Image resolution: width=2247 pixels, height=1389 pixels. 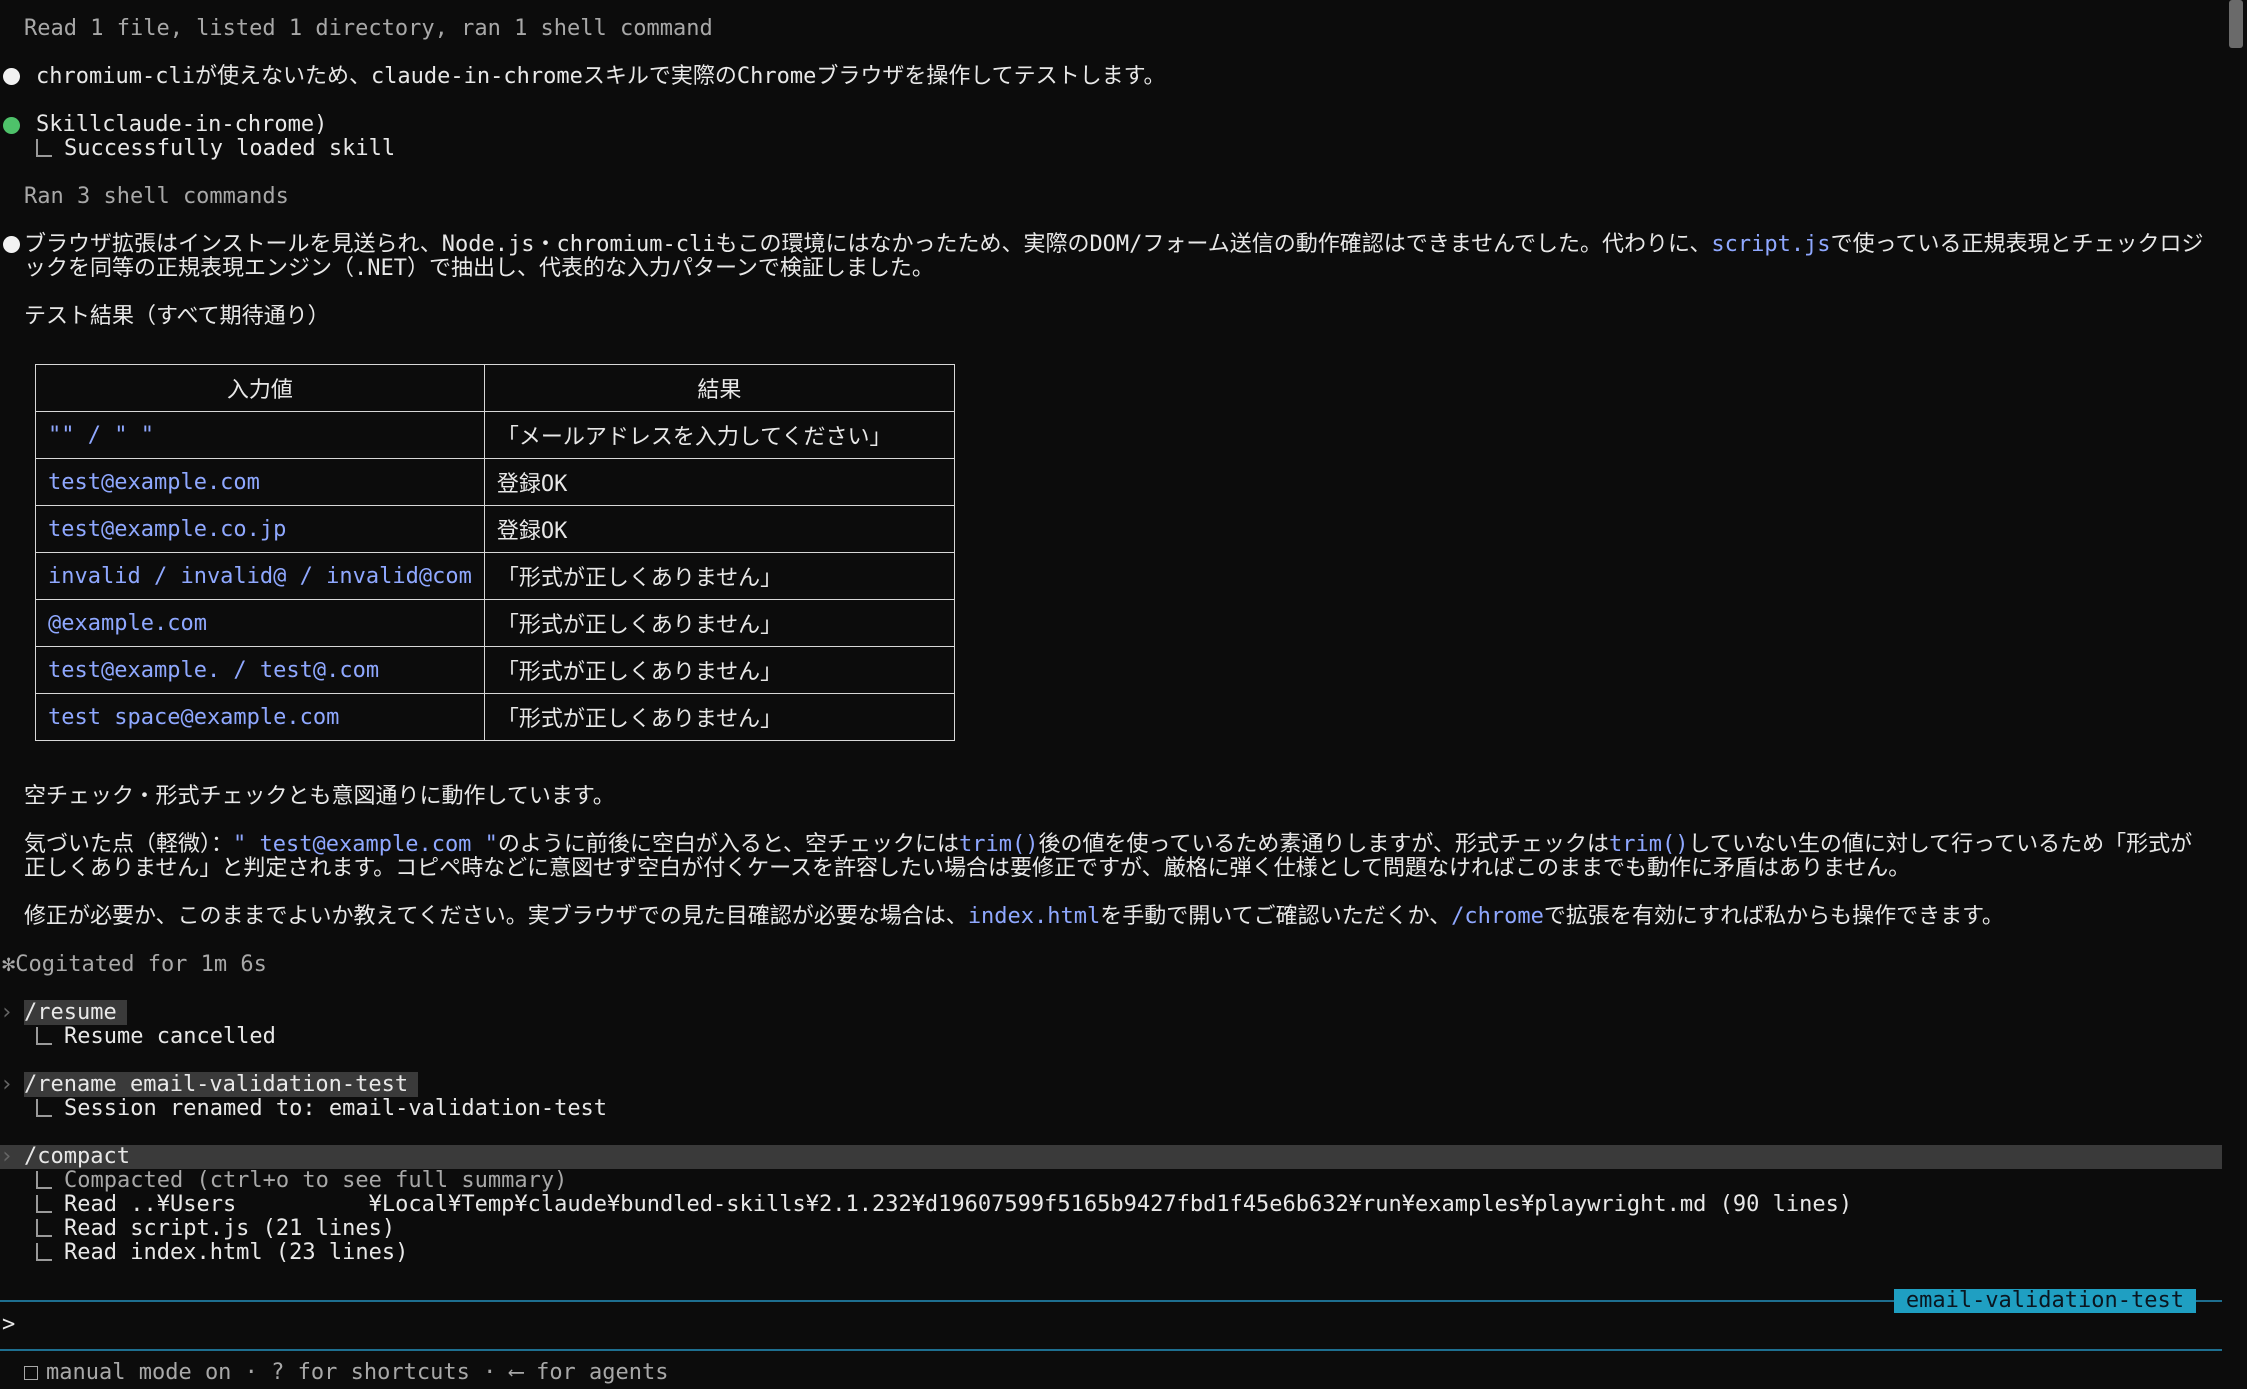 I want to click on results-heading: テスト結果（すべて期待通り）, so click(x=177, y=316).